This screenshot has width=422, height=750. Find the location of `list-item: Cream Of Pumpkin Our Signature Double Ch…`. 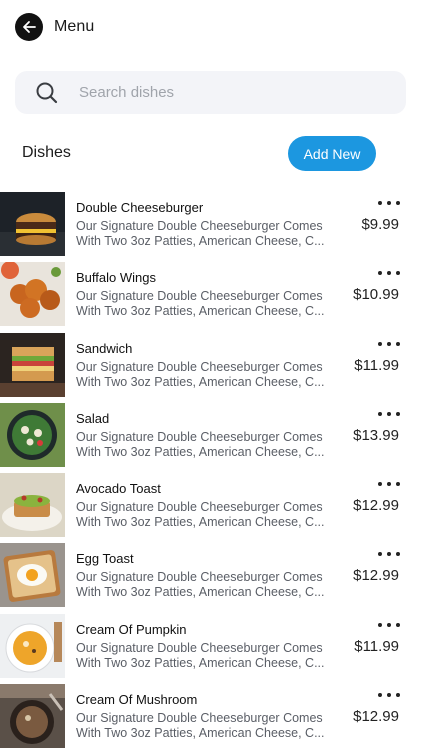

list-item: Cream Of Pumpkin Our Signature Double Ch… is located at coordinates (211, 648).